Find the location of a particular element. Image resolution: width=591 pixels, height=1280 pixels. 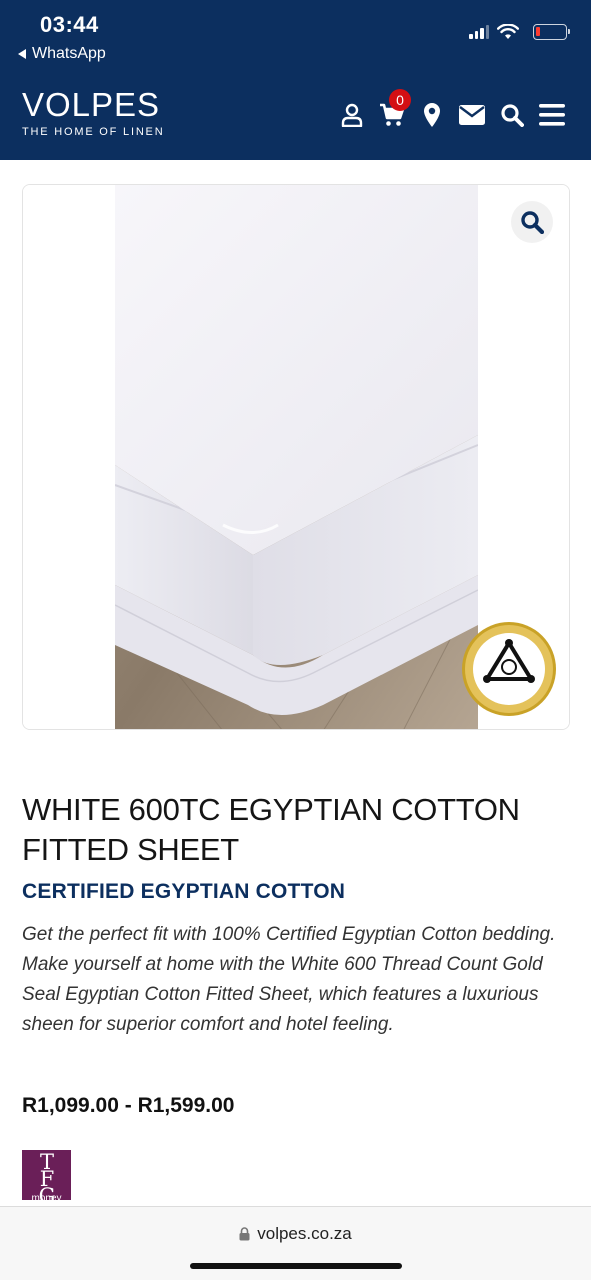

user-icon is located at coordinates (352, 115).